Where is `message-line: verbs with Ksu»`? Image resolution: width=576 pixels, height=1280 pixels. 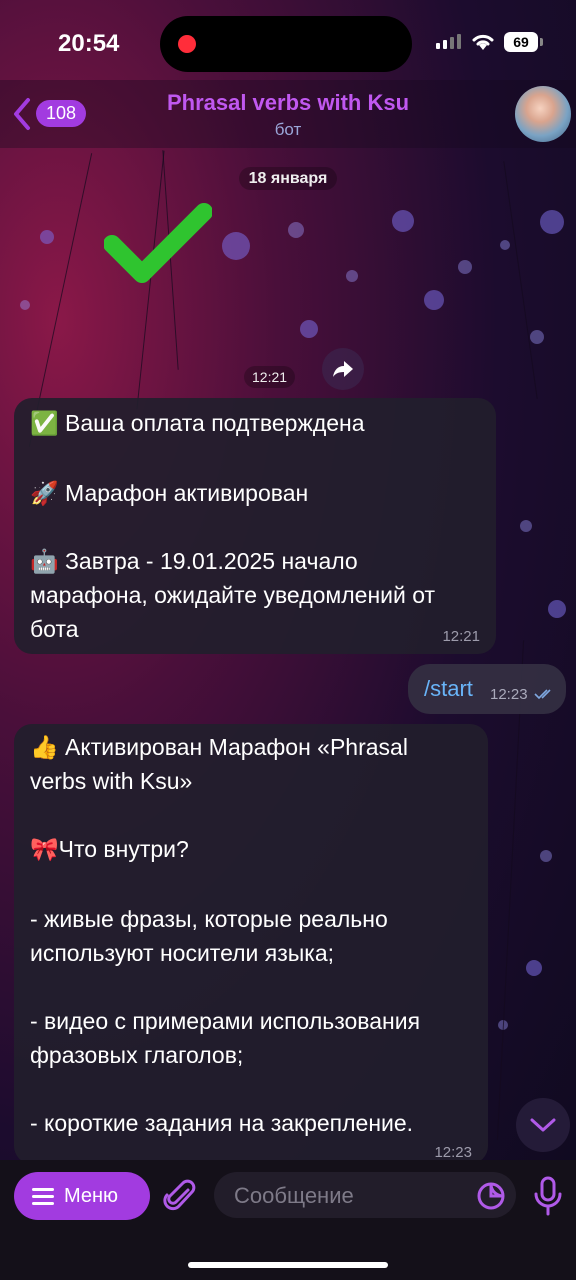
message-line: verbs with Ksu» is located at coordinates (111, 781).